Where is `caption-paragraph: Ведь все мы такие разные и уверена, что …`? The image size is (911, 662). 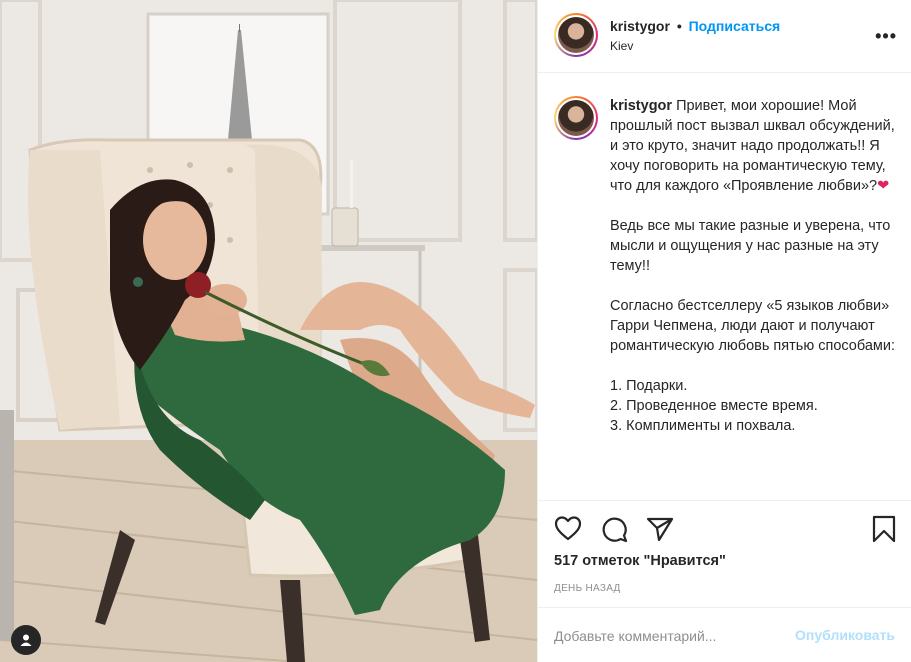 caption-paragraph: Ведь все мы такие разные и уверена, что … is located at coordinates (750, 246).